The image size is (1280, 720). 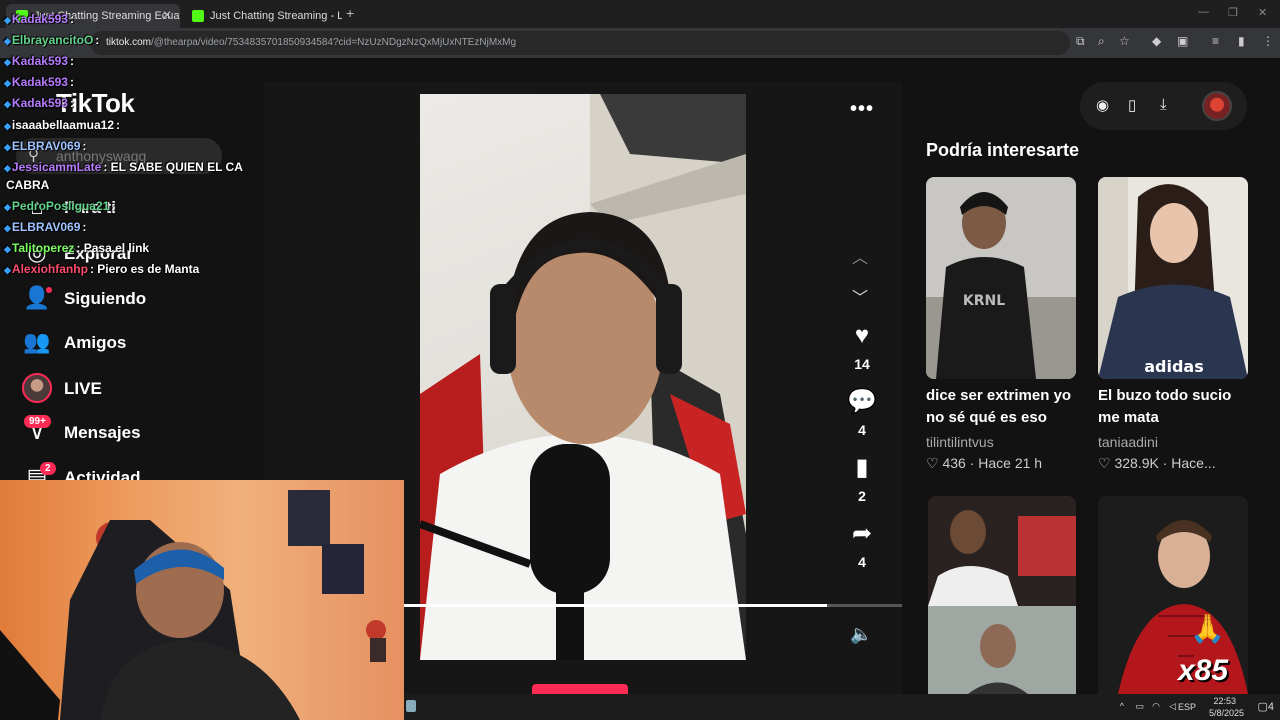 I want to click on chat-username: isaaabellaamua12, so click(x=62, y=125).